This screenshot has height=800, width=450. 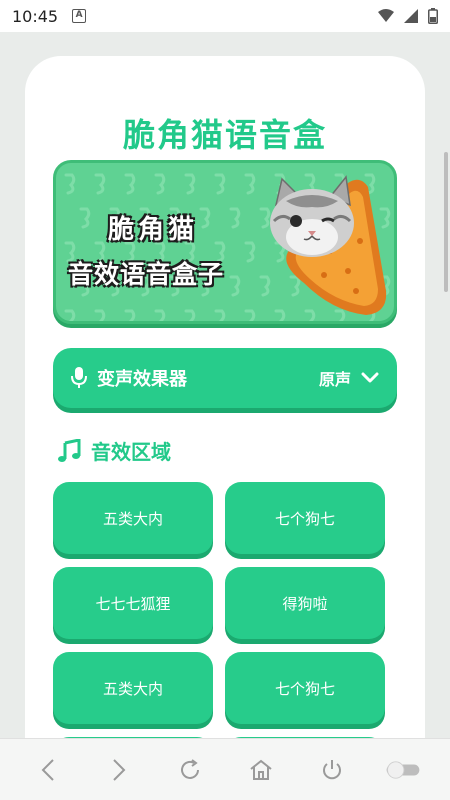 I want to click on home-button, so click(x=261, y=770).